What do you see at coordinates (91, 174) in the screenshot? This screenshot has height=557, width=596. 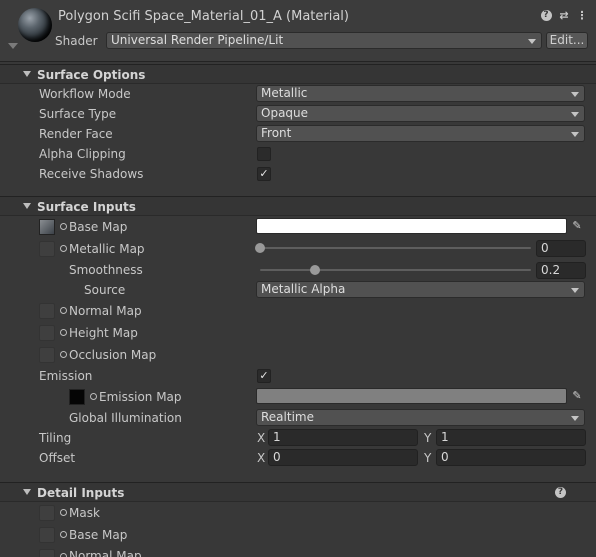 I see `receive-shadows-label: Receive Shadows` at bounding box center [91, 174].